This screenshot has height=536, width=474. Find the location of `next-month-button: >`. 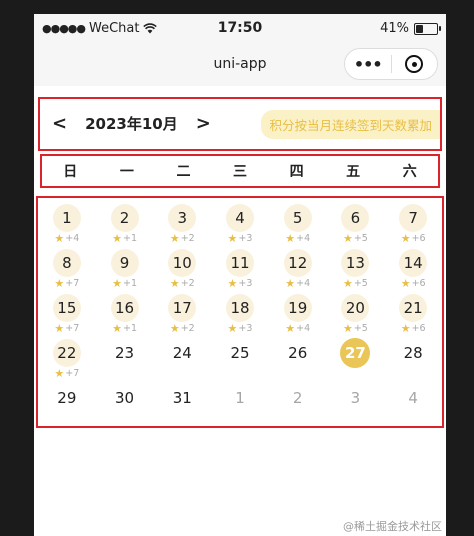

next-month-button: > is located at coordinates (203, 123).